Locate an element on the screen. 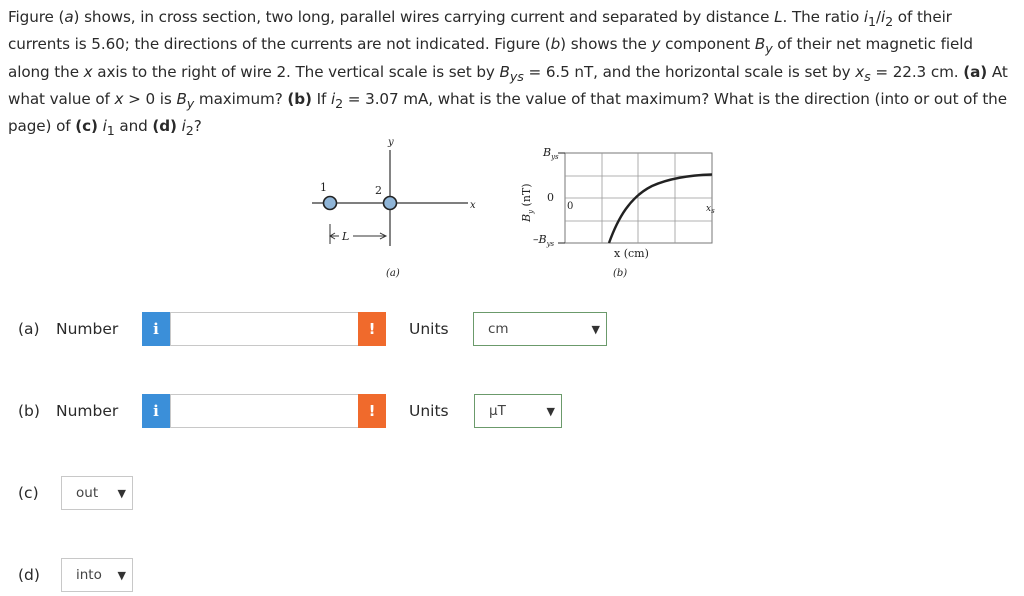 The width and height of the screenshot is (1024, 596). xs-label: xs is located at coordinates (710, 209).